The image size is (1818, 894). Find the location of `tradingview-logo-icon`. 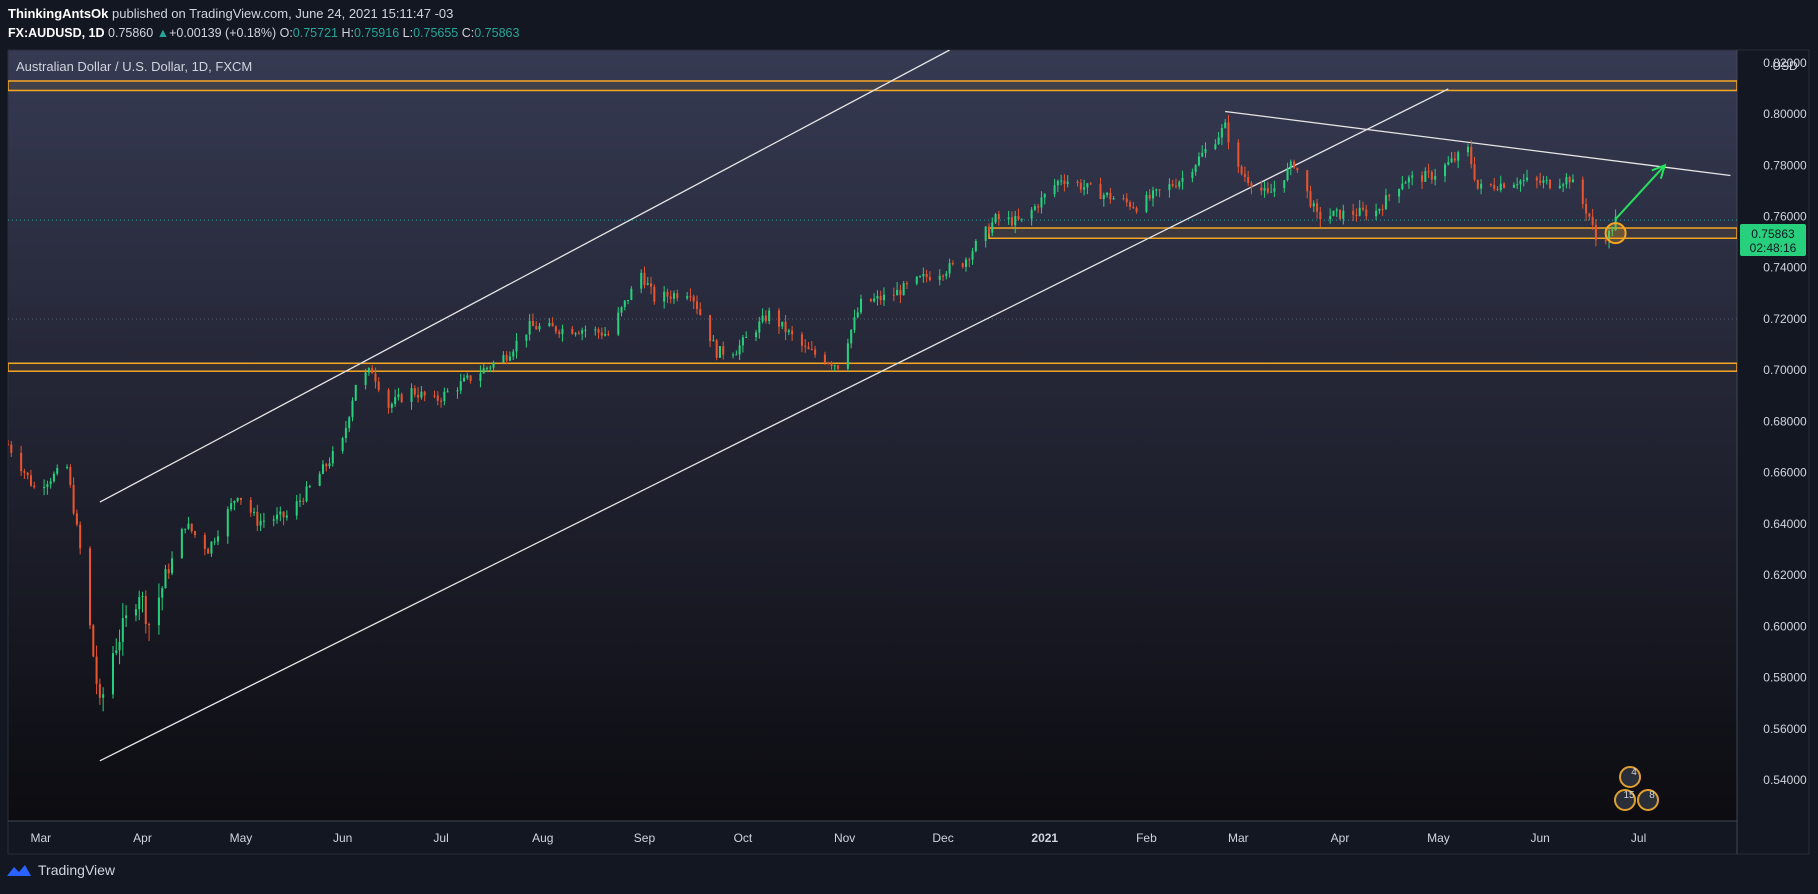

tradingview-logo-icon is located at coordinates (19, 870).